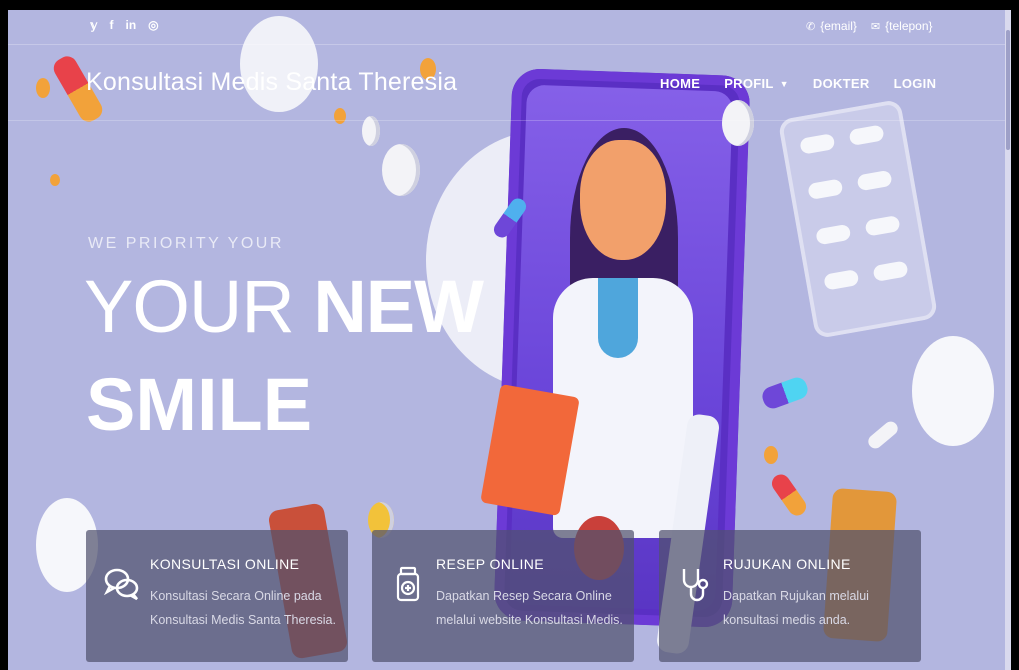 The image size is (1019, 670). I want to click on nav-label: HOME, so click(680, 83).